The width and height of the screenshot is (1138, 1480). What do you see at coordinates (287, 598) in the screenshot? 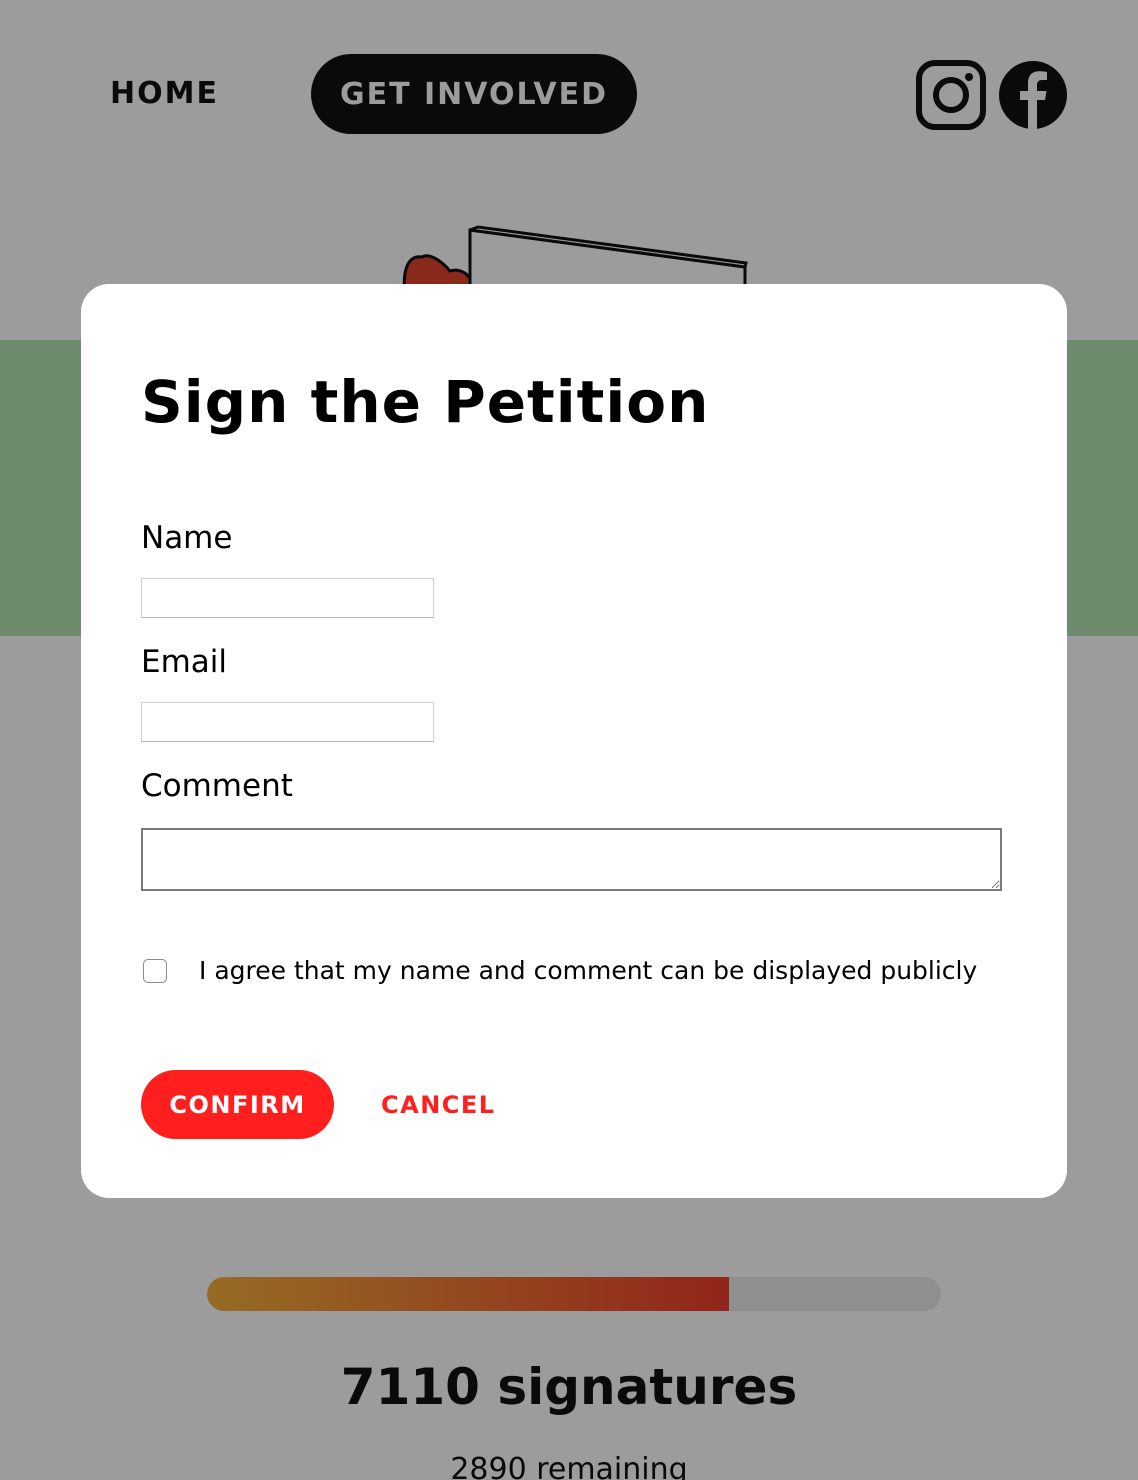
I see `name-field` at bounding box center [287, 598].